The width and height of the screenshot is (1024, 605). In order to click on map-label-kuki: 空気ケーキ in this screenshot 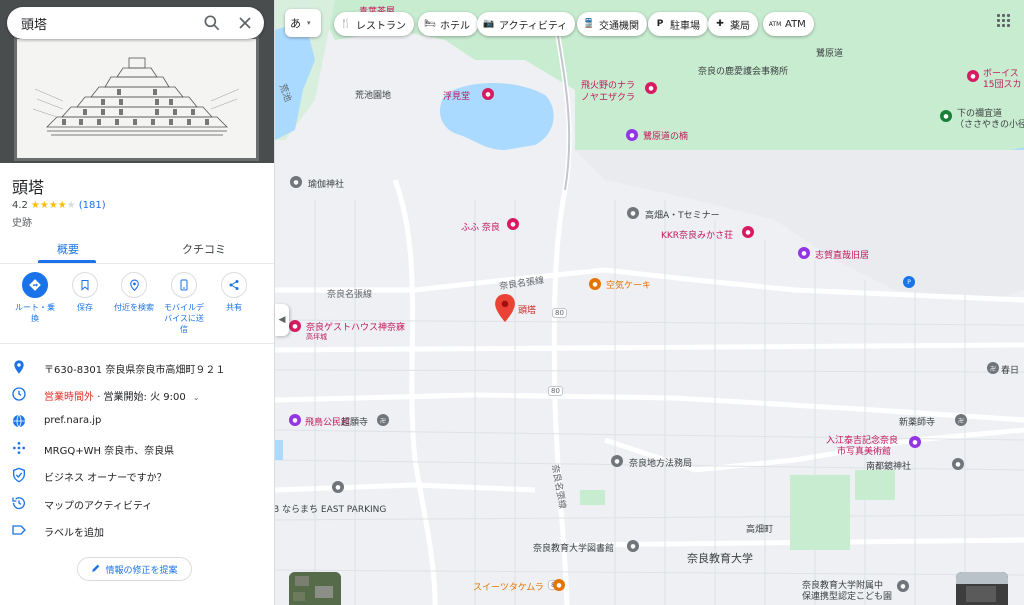, I will do `click(628, 284)`.